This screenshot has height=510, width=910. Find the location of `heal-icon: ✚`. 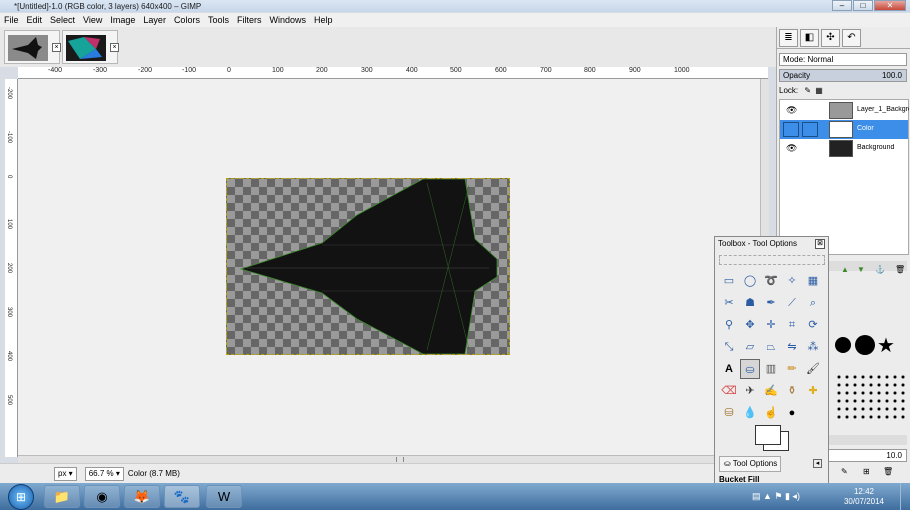

heal-icon: ✚ is located at coordinates (813, 391).